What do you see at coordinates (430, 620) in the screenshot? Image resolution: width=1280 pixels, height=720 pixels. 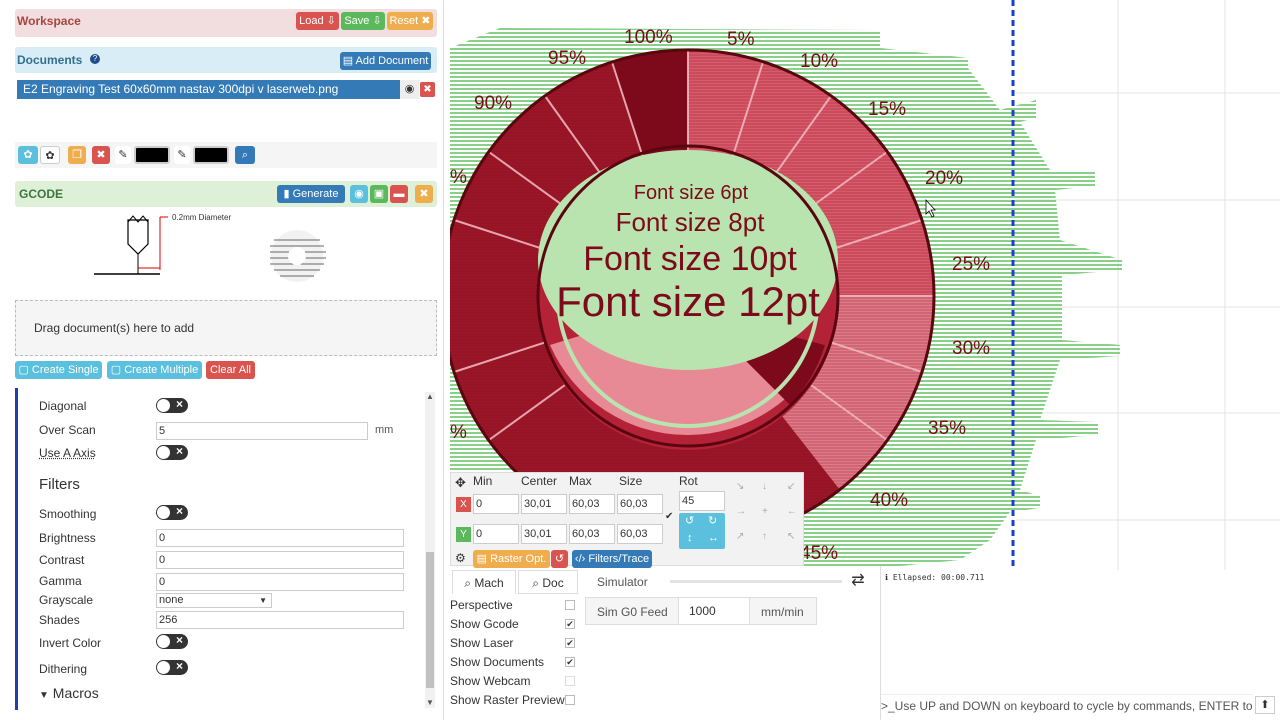 I see `scrollbar-thumb` at bounding box center [430, 620].